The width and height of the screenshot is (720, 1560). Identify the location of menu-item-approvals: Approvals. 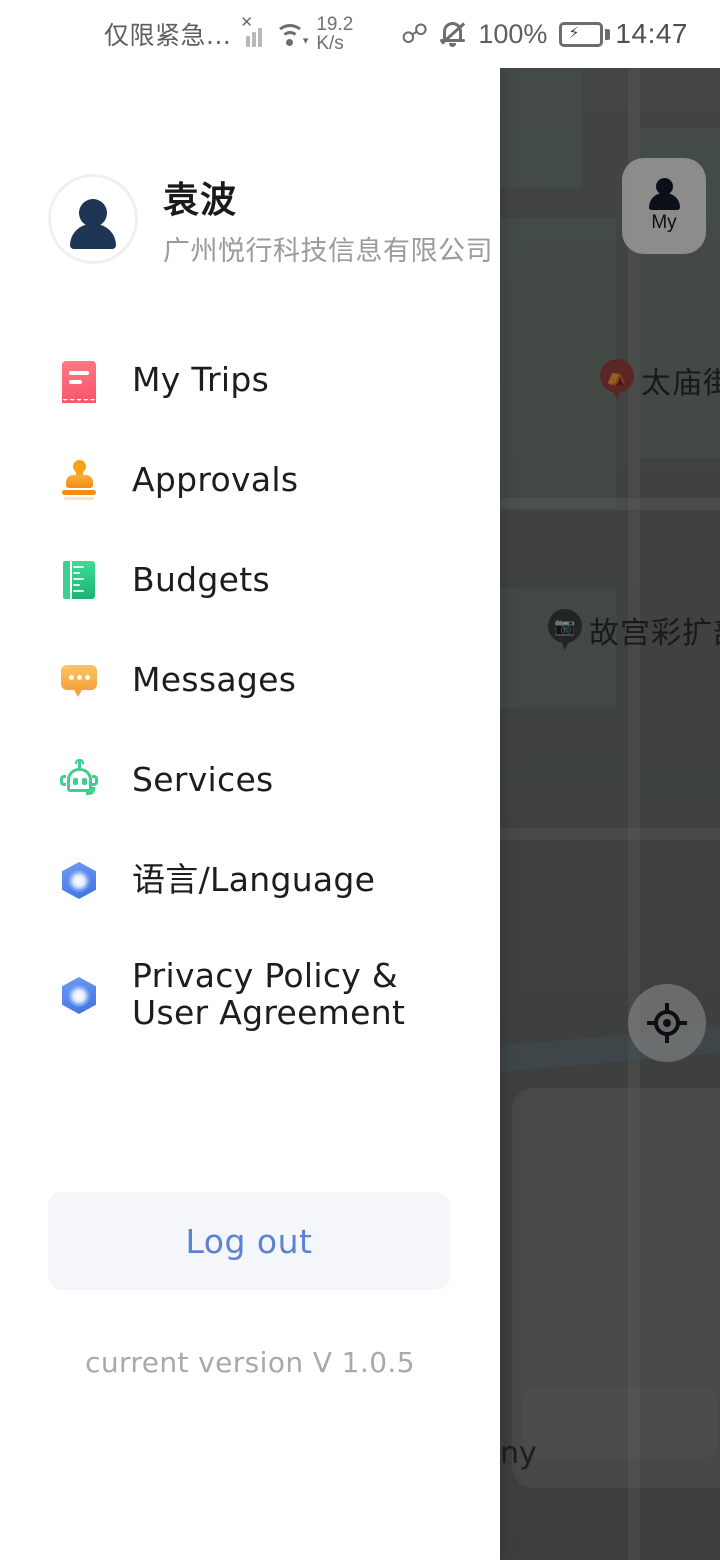
(250, 480).